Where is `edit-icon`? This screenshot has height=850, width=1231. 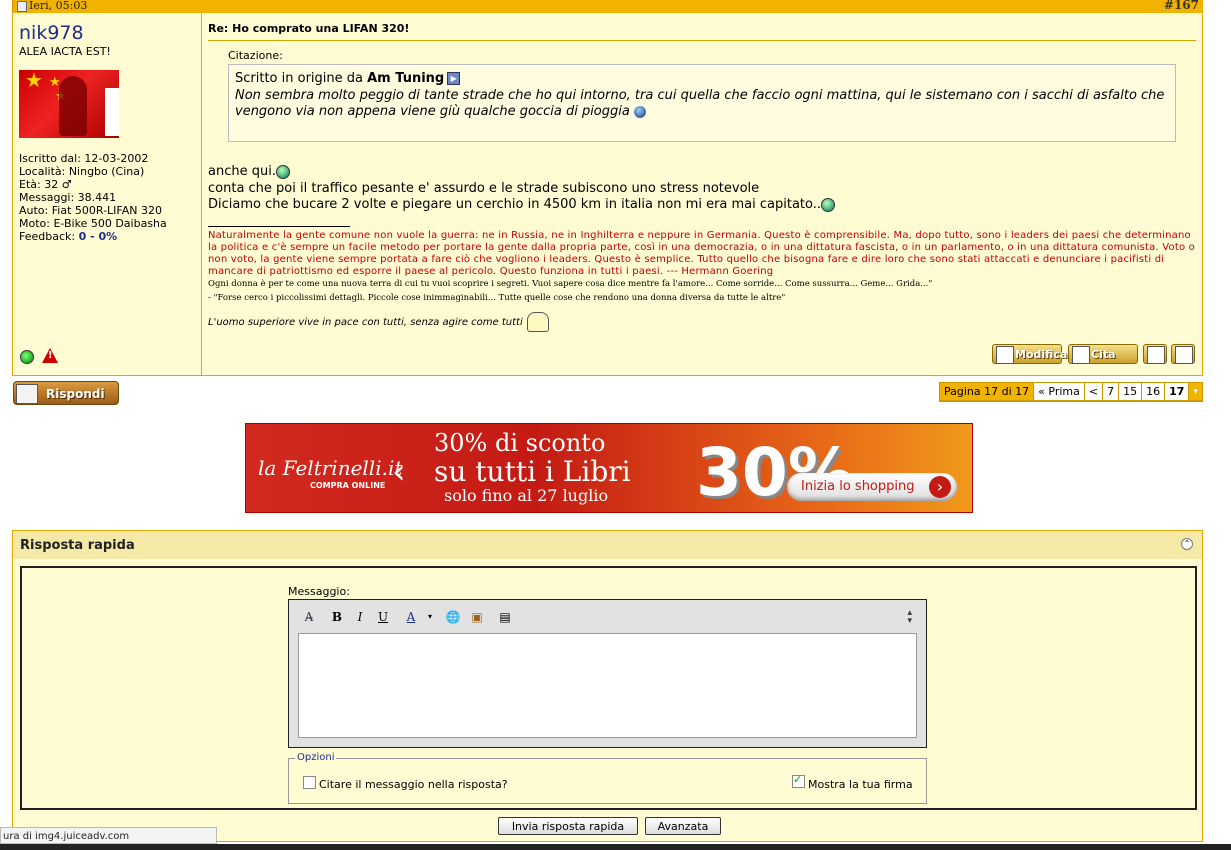 edit-icon is located at coordinates (1005, 355).